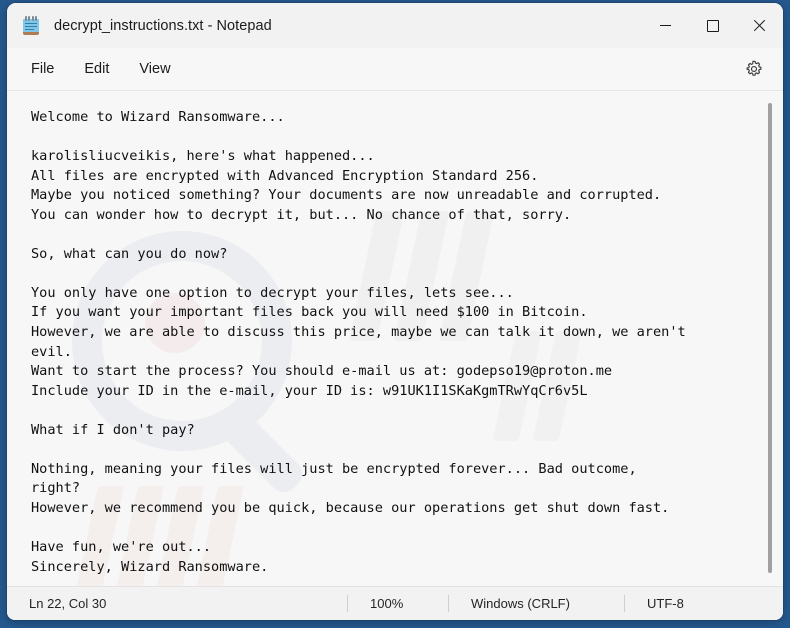 The image size is (790, 628). Describe the element at coordinates (177, 603) in the screenshot. I see `status-cursor-position: Ln 22, Col 30` at that location.